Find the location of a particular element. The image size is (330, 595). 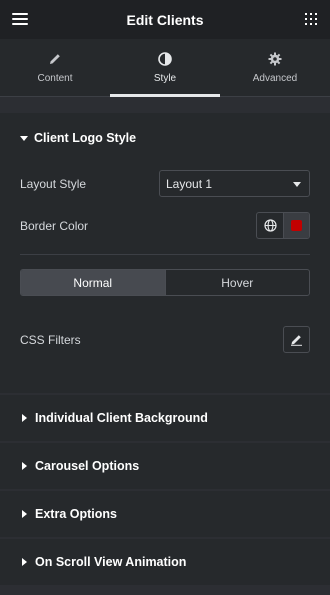

layout-style-label: Layout Style is located at coordinates (53, 184).